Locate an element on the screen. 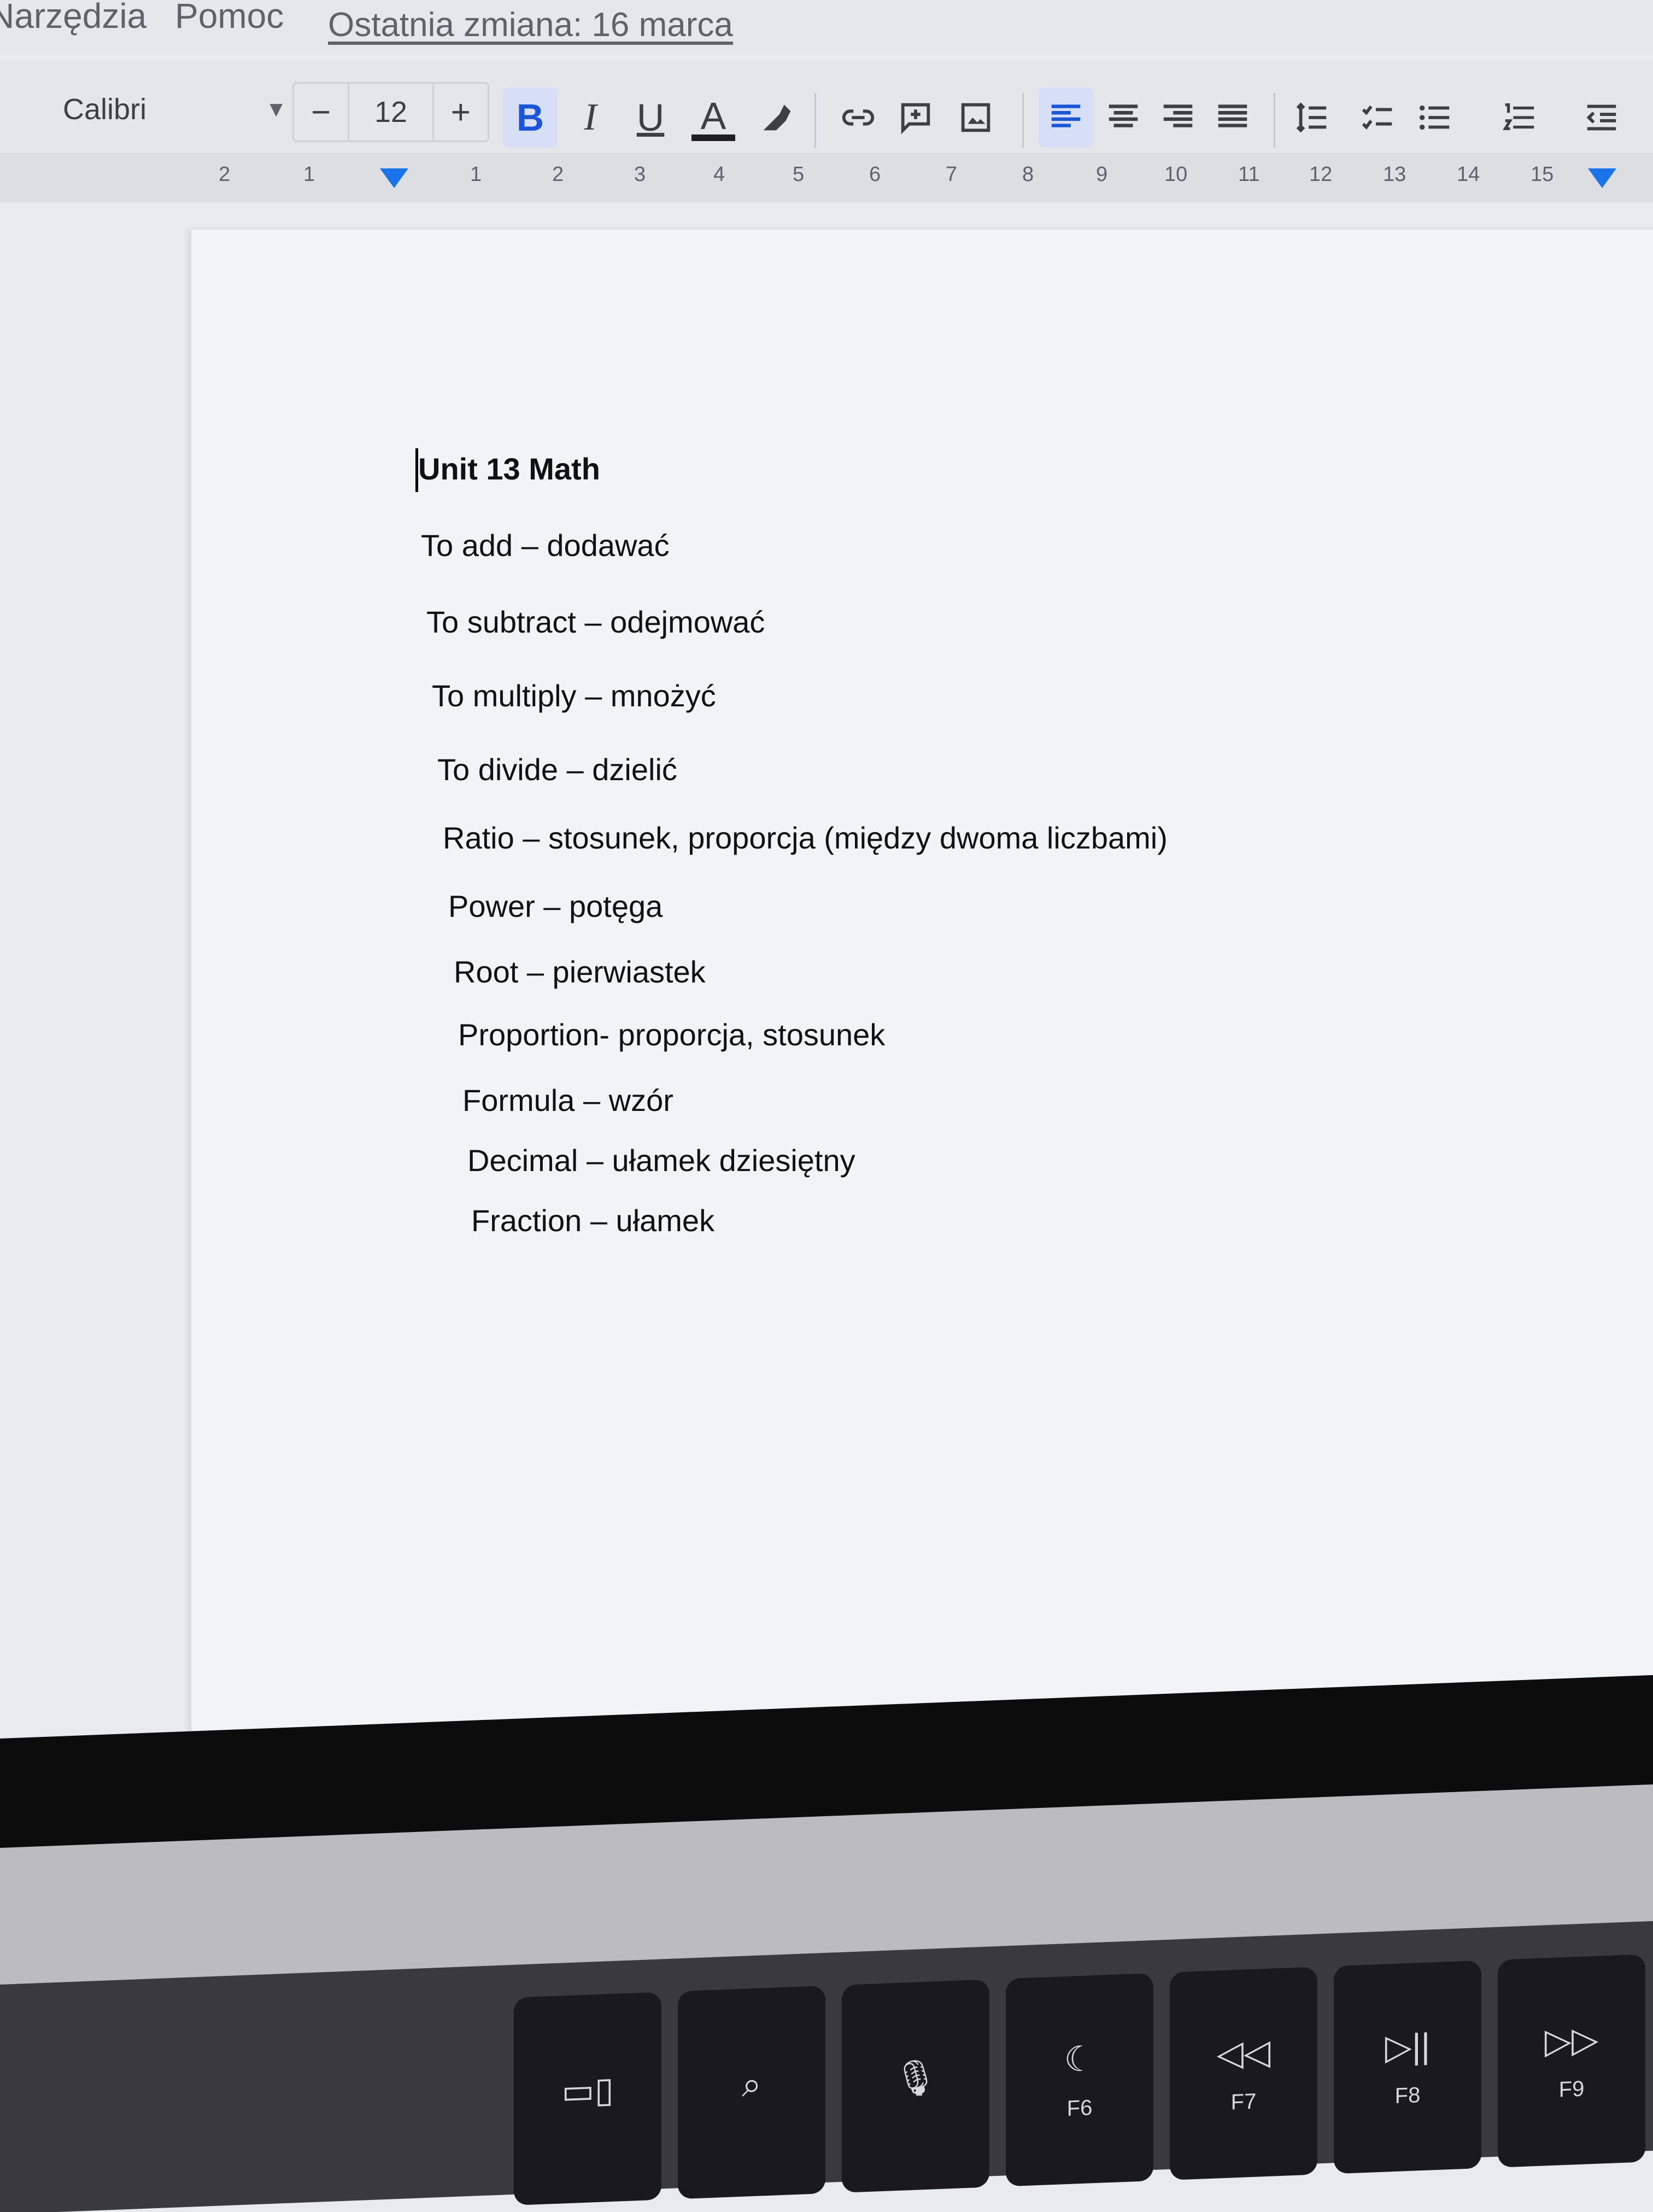 The width and height of the screenshot is (1653, 2212). formatting-toolbar: Calibri ▼ − 12 + B I U A is located at coordinates (826, 106).